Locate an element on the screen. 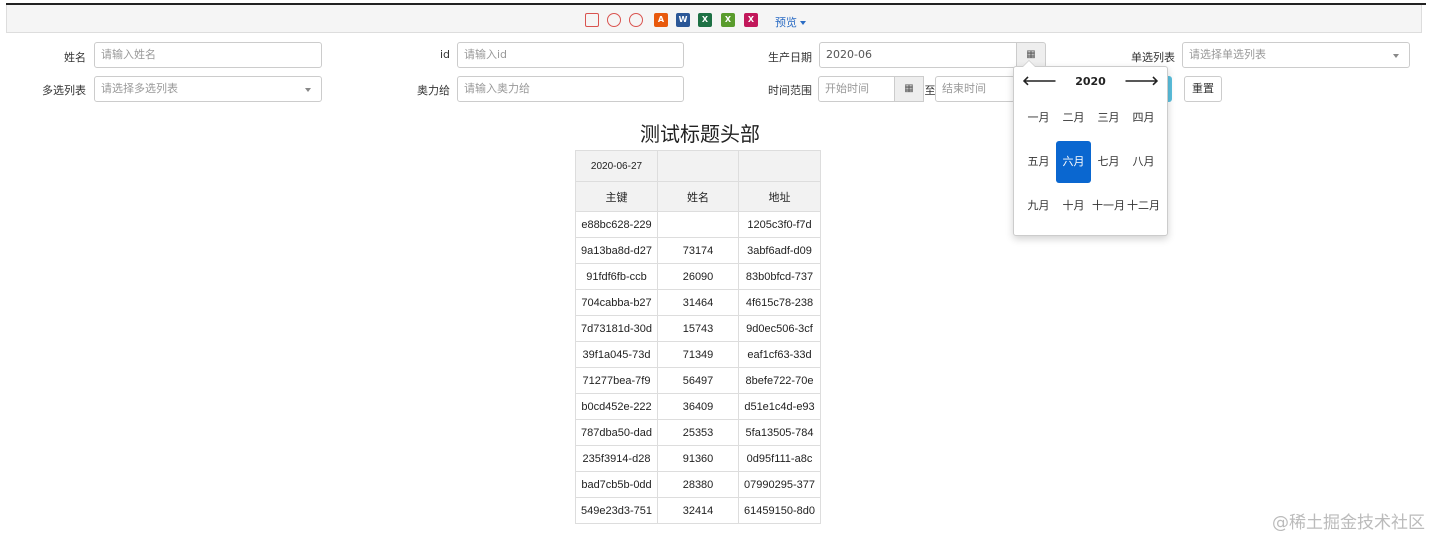  id-input: 请输入id is located at coordinates (570, 55).